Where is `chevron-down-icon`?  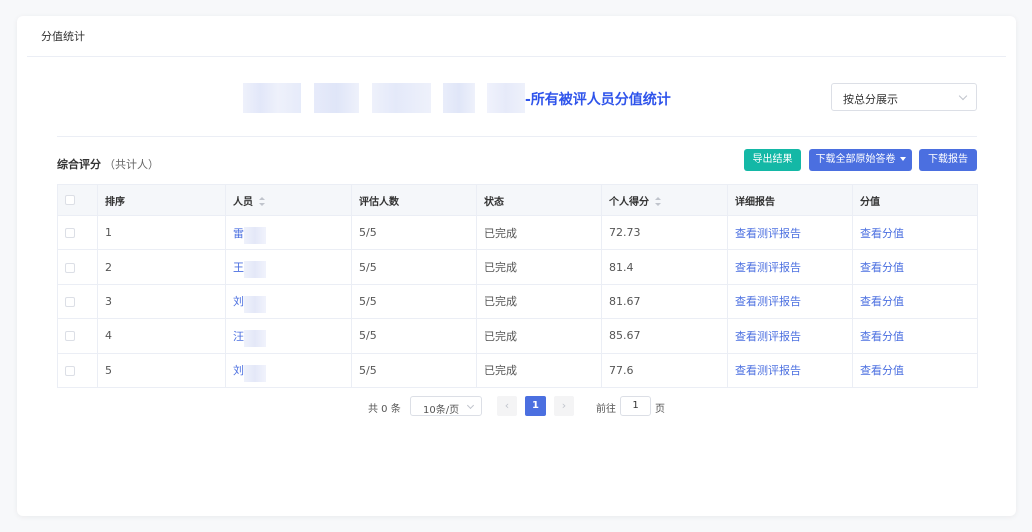
chevron-down-icon is located at coordinates (963, 96).